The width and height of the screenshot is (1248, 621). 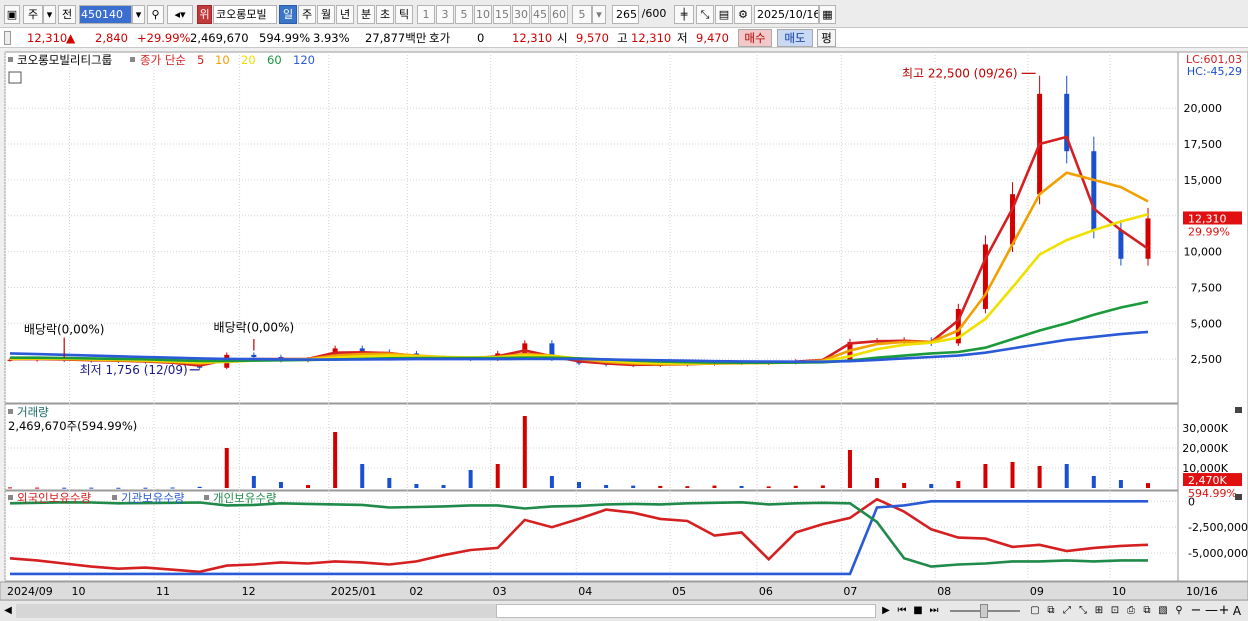 What do you see at coordinates (30, 591) in the screenshot?
I see `x-tick-label: 2024/09` at bounding box center [30, 591].